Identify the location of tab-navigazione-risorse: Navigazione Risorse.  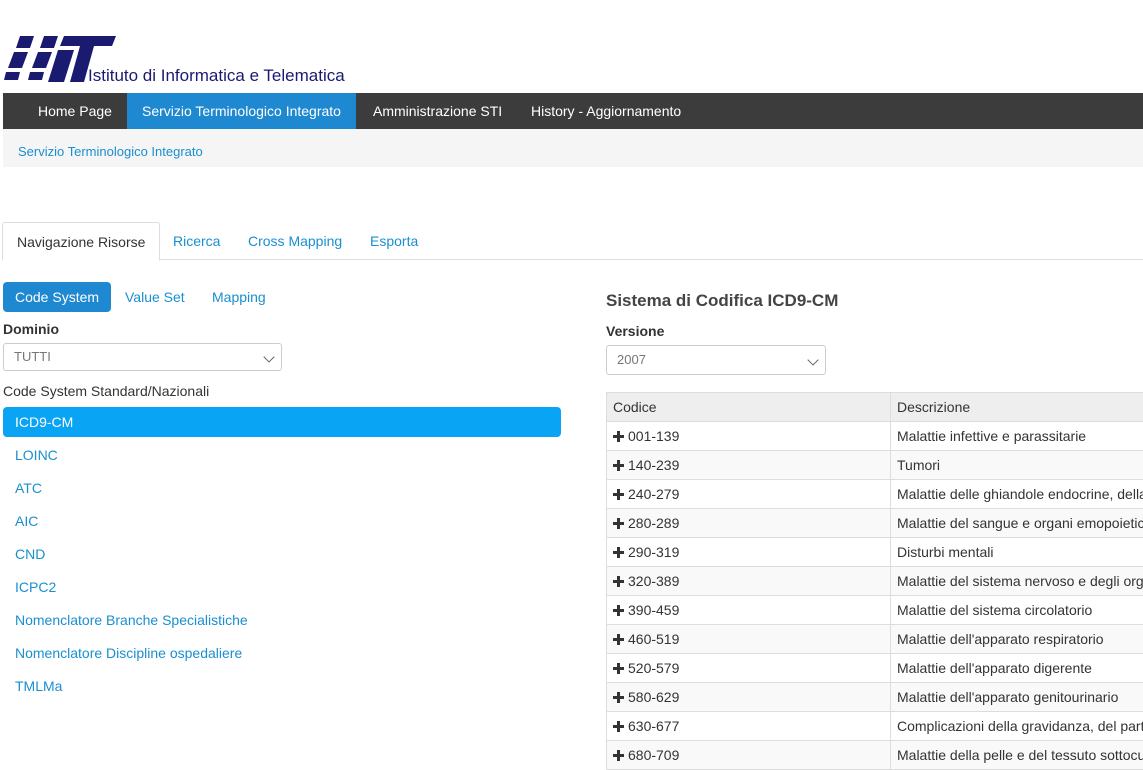
(81, 241).